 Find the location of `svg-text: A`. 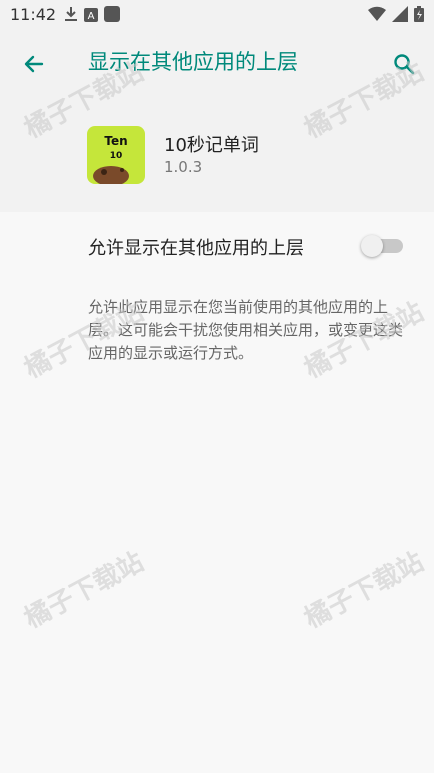

svg-text: A is located at coordinates (91, 16).